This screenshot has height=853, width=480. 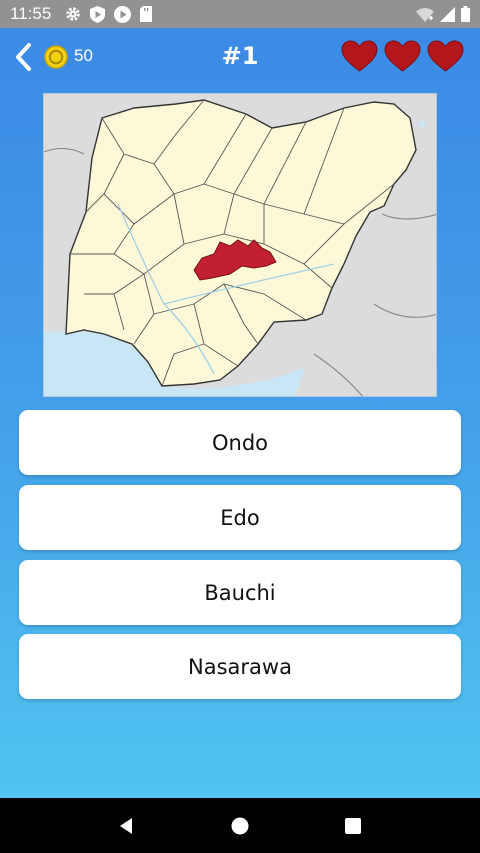 I want to click on coin-icon, so click(x=56, y=57).